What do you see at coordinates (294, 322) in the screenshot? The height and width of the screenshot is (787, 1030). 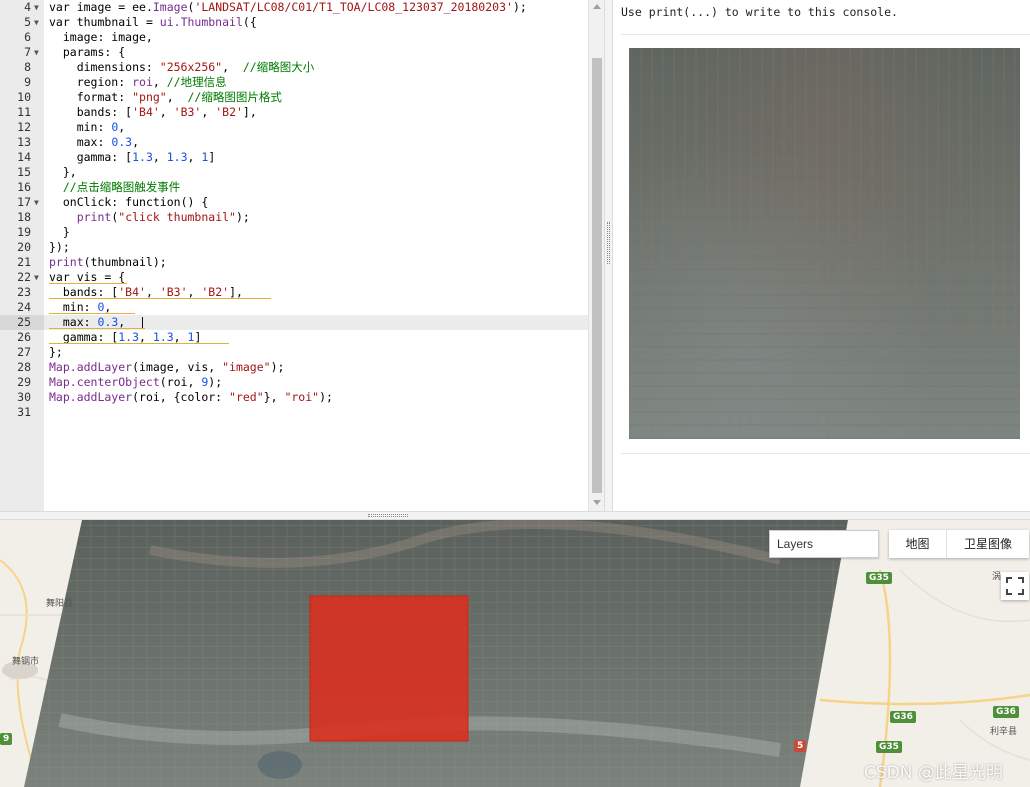 I see `code-line: 25 max: 0.3, |` at bounding box center [294, 322].